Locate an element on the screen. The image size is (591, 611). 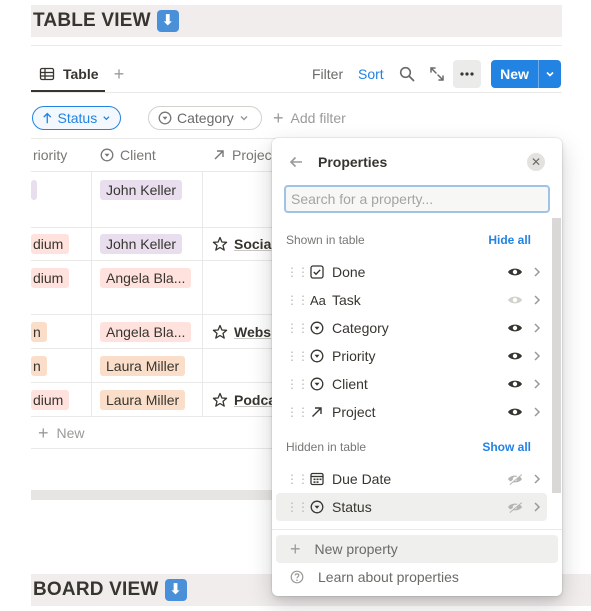
filter-button: Filter is located at coordinates (327, 74).